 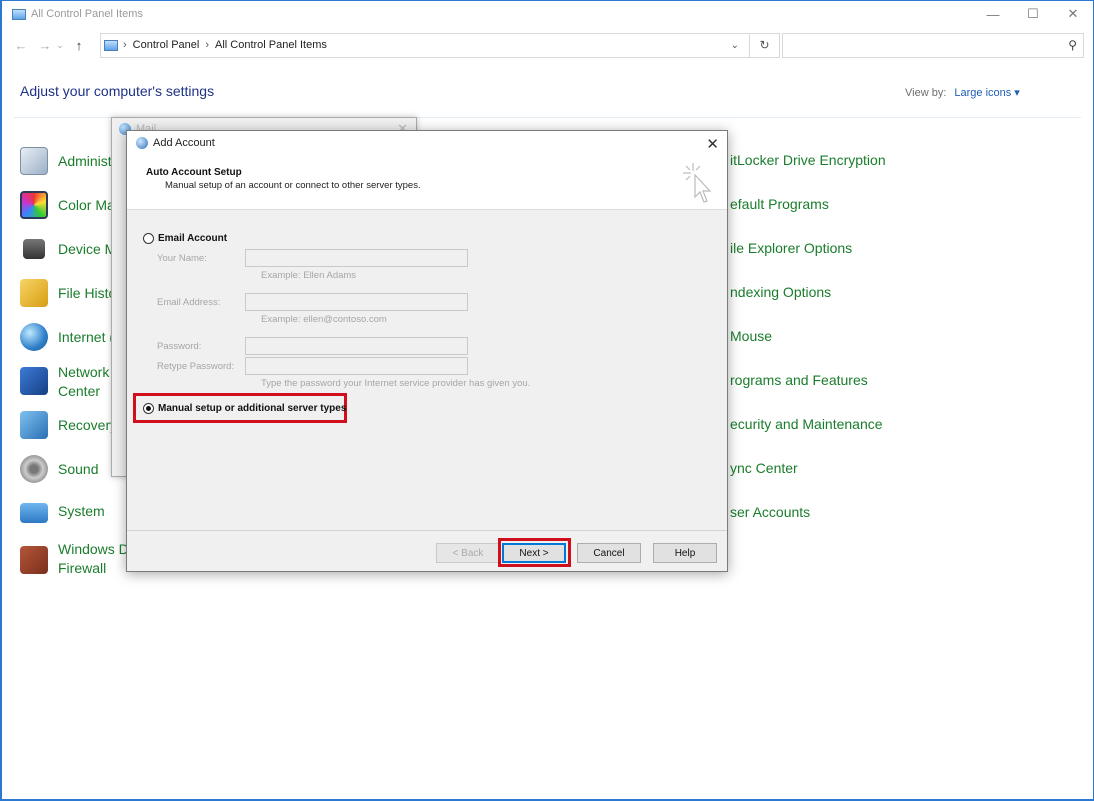 I want to click on cp-item-label: ser Accounts, so click(x=770, y=512).